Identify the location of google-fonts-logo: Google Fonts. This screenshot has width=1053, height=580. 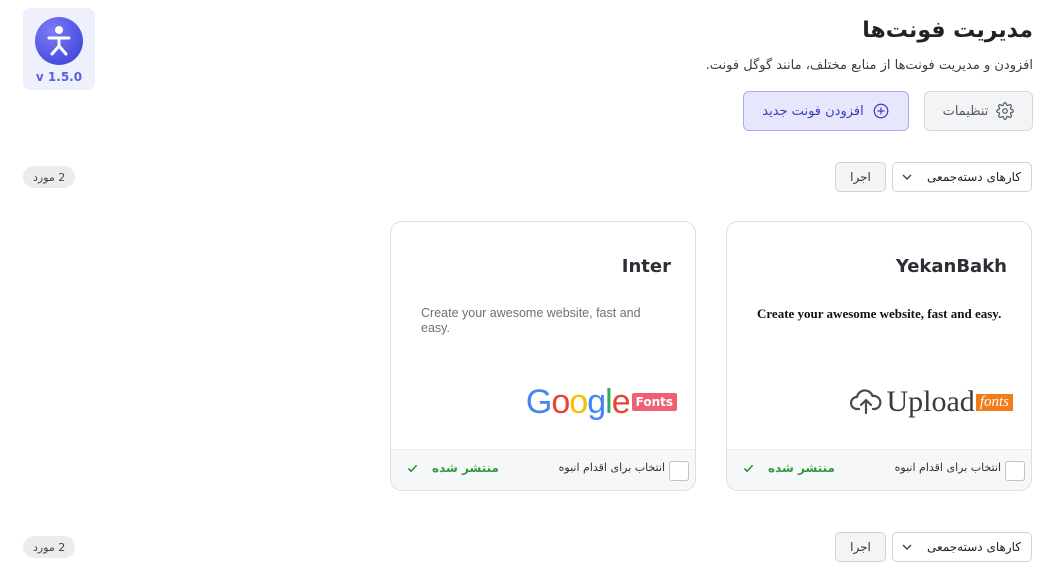
(601, 402).